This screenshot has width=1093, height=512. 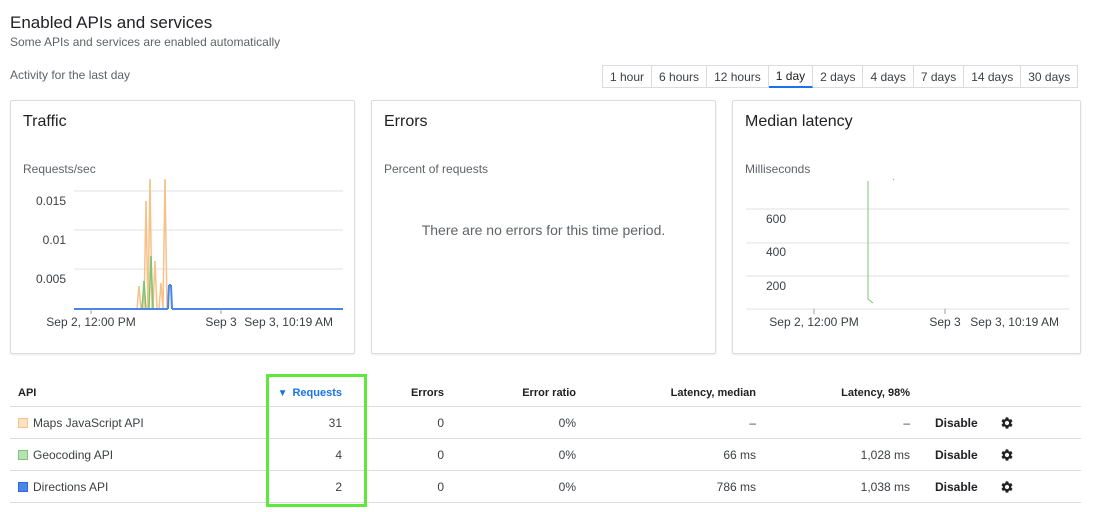 I want to click on col-latency-median: Latency, median, so click(x=683, y=392).